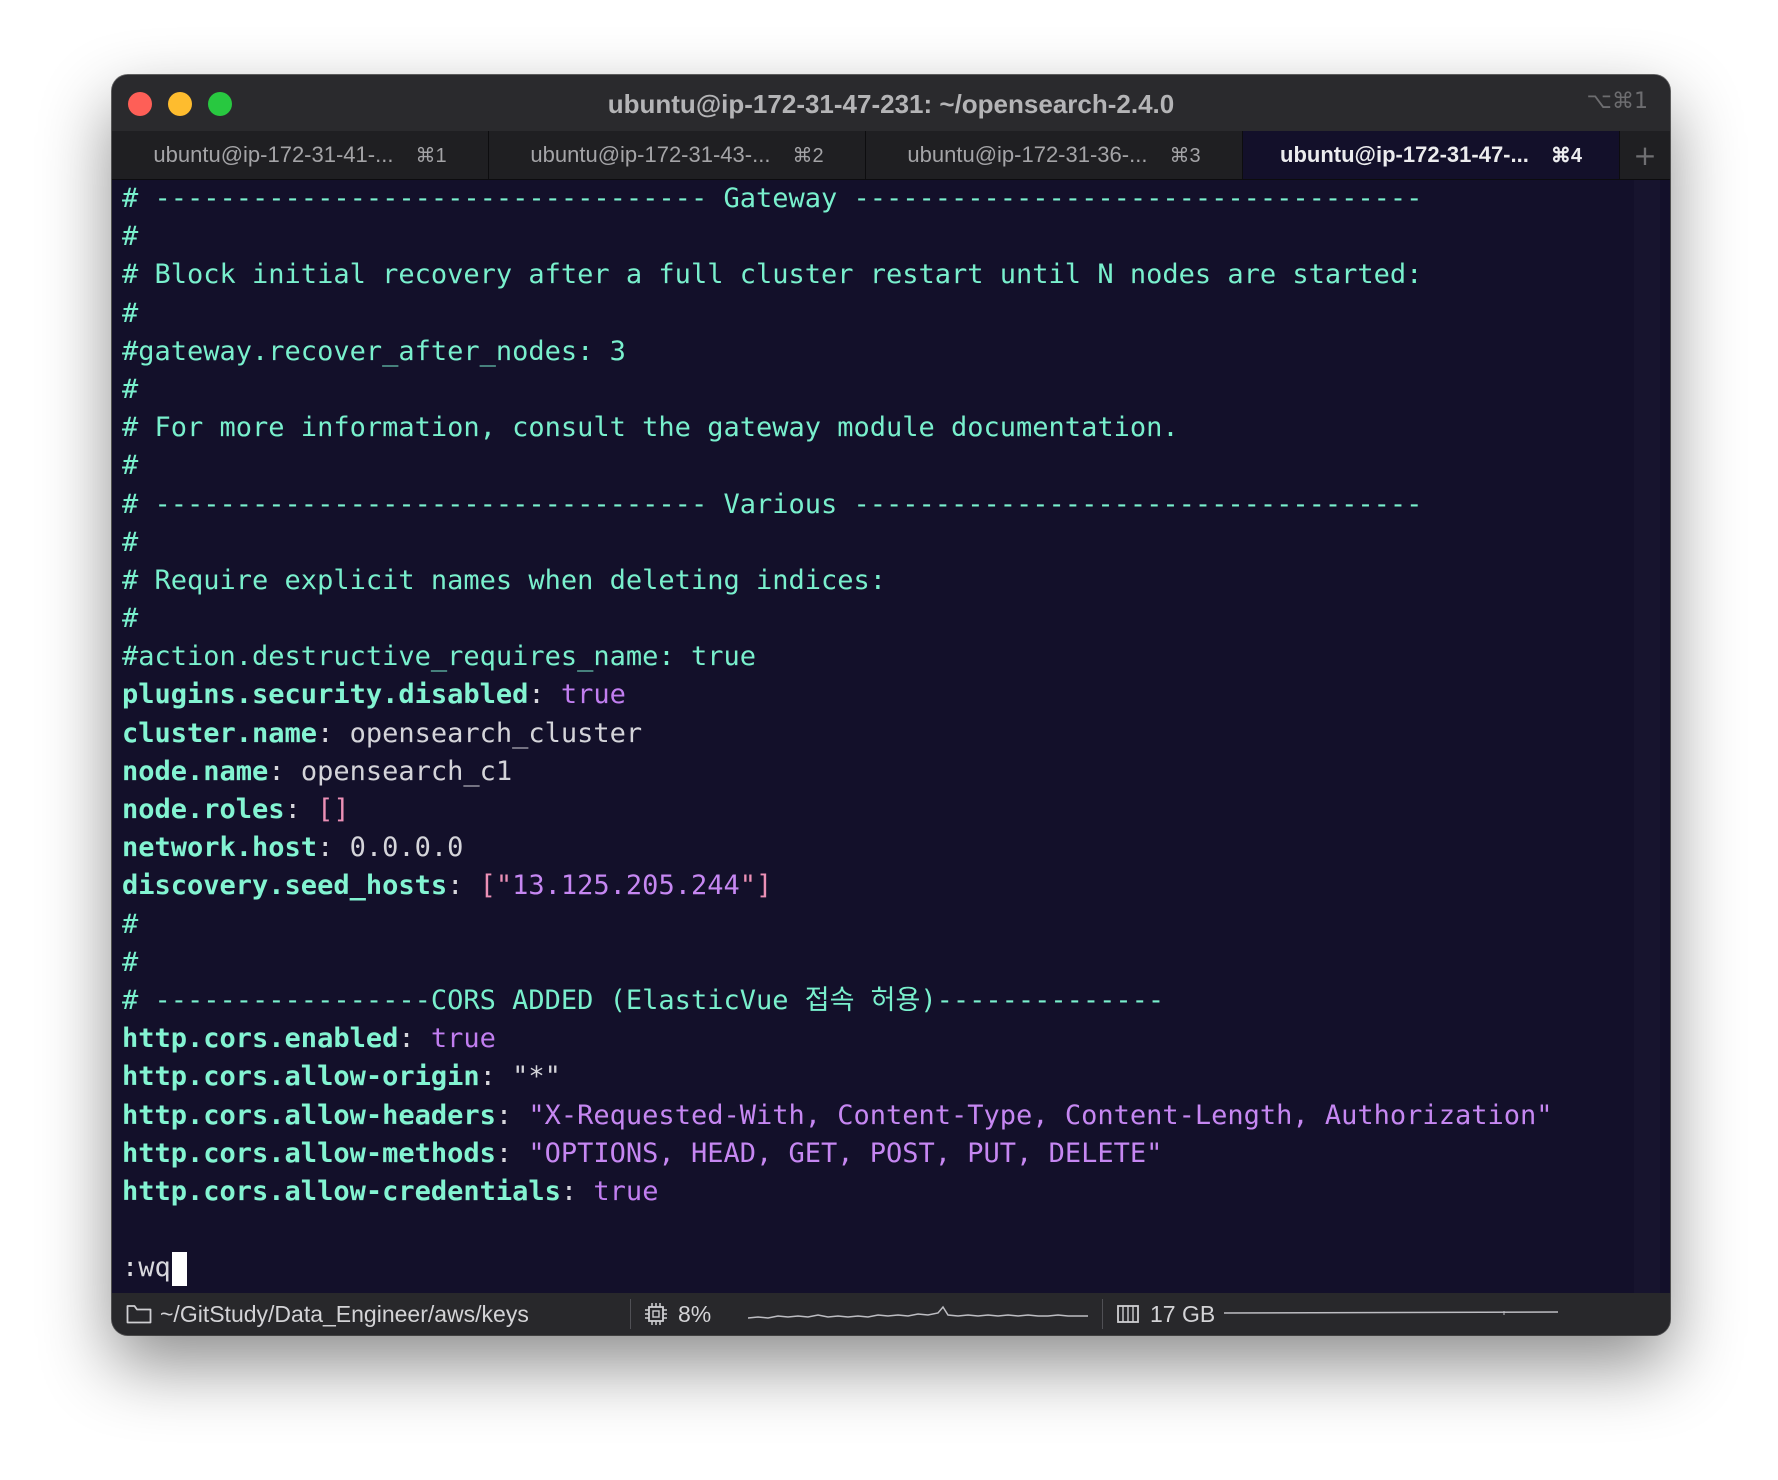 Image resolution: width=1778 pixels, height=1480 pixels. What do you see at coordinates (1183, 1313) in the screenshot?
I see `memory-usage: 17 GB` at bounding box center [1183, 1313].